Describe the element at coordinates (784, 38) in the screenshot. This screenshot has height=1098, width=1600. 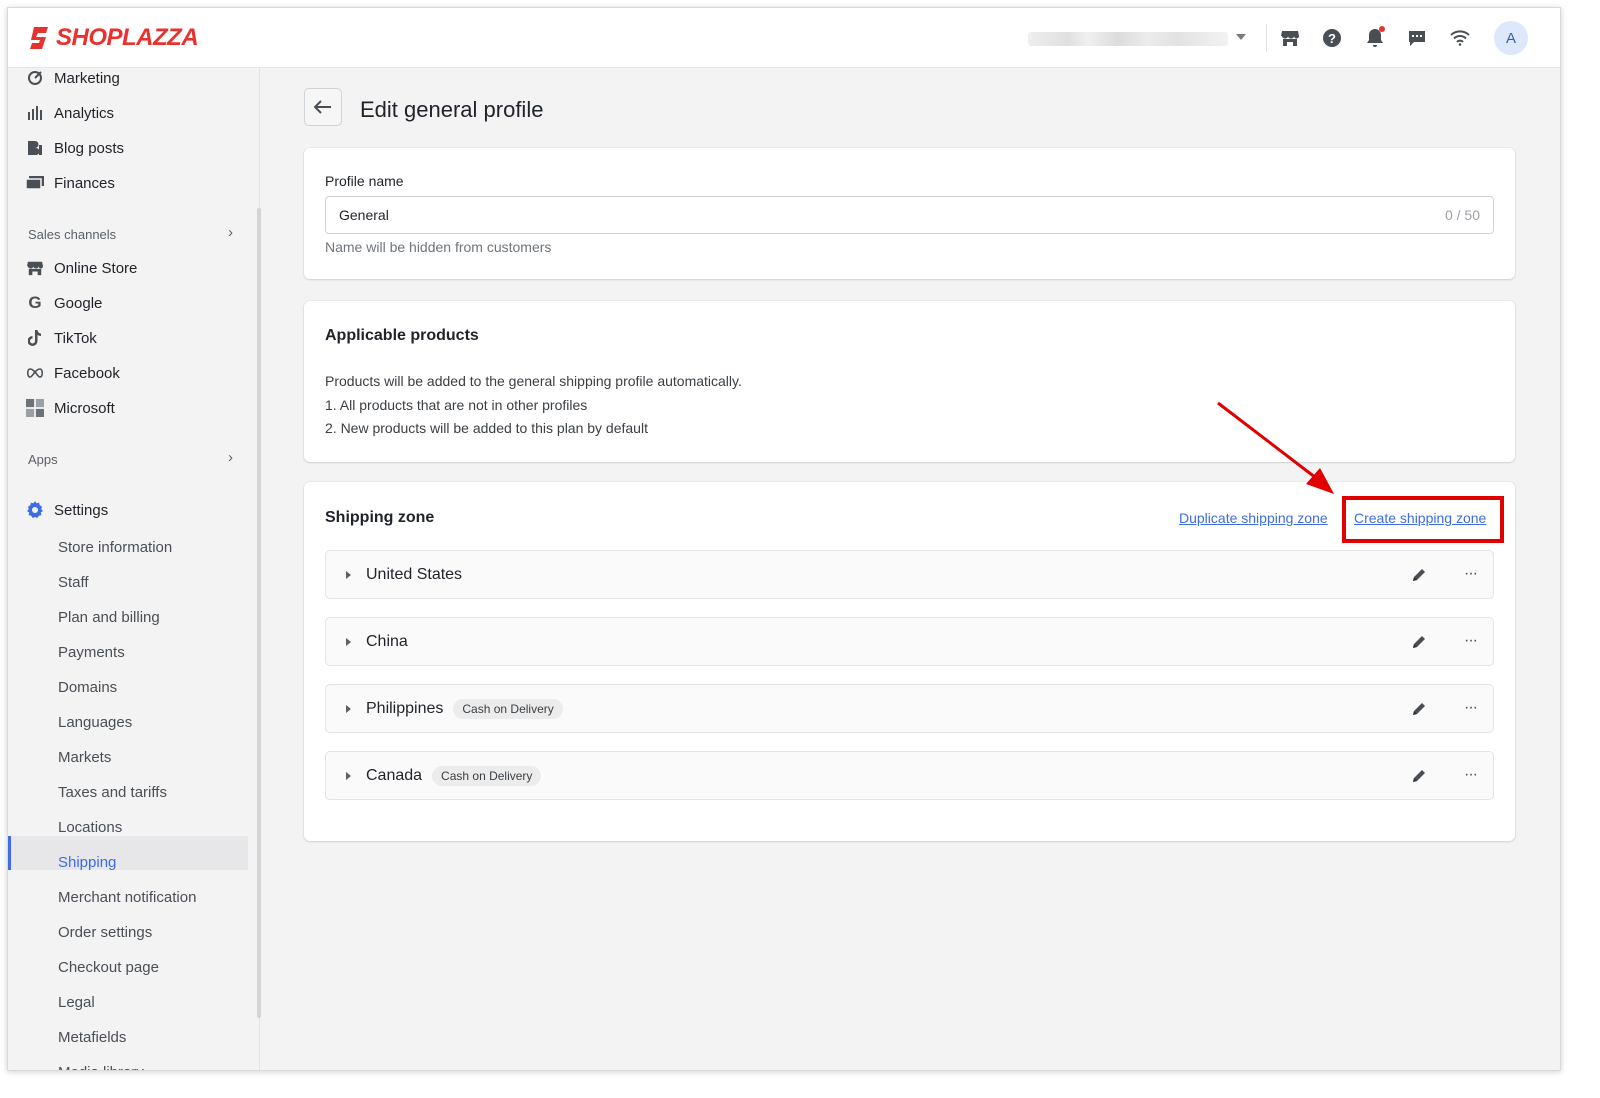
I see `top-bar: SHOPLAZZA ? A` at that location.